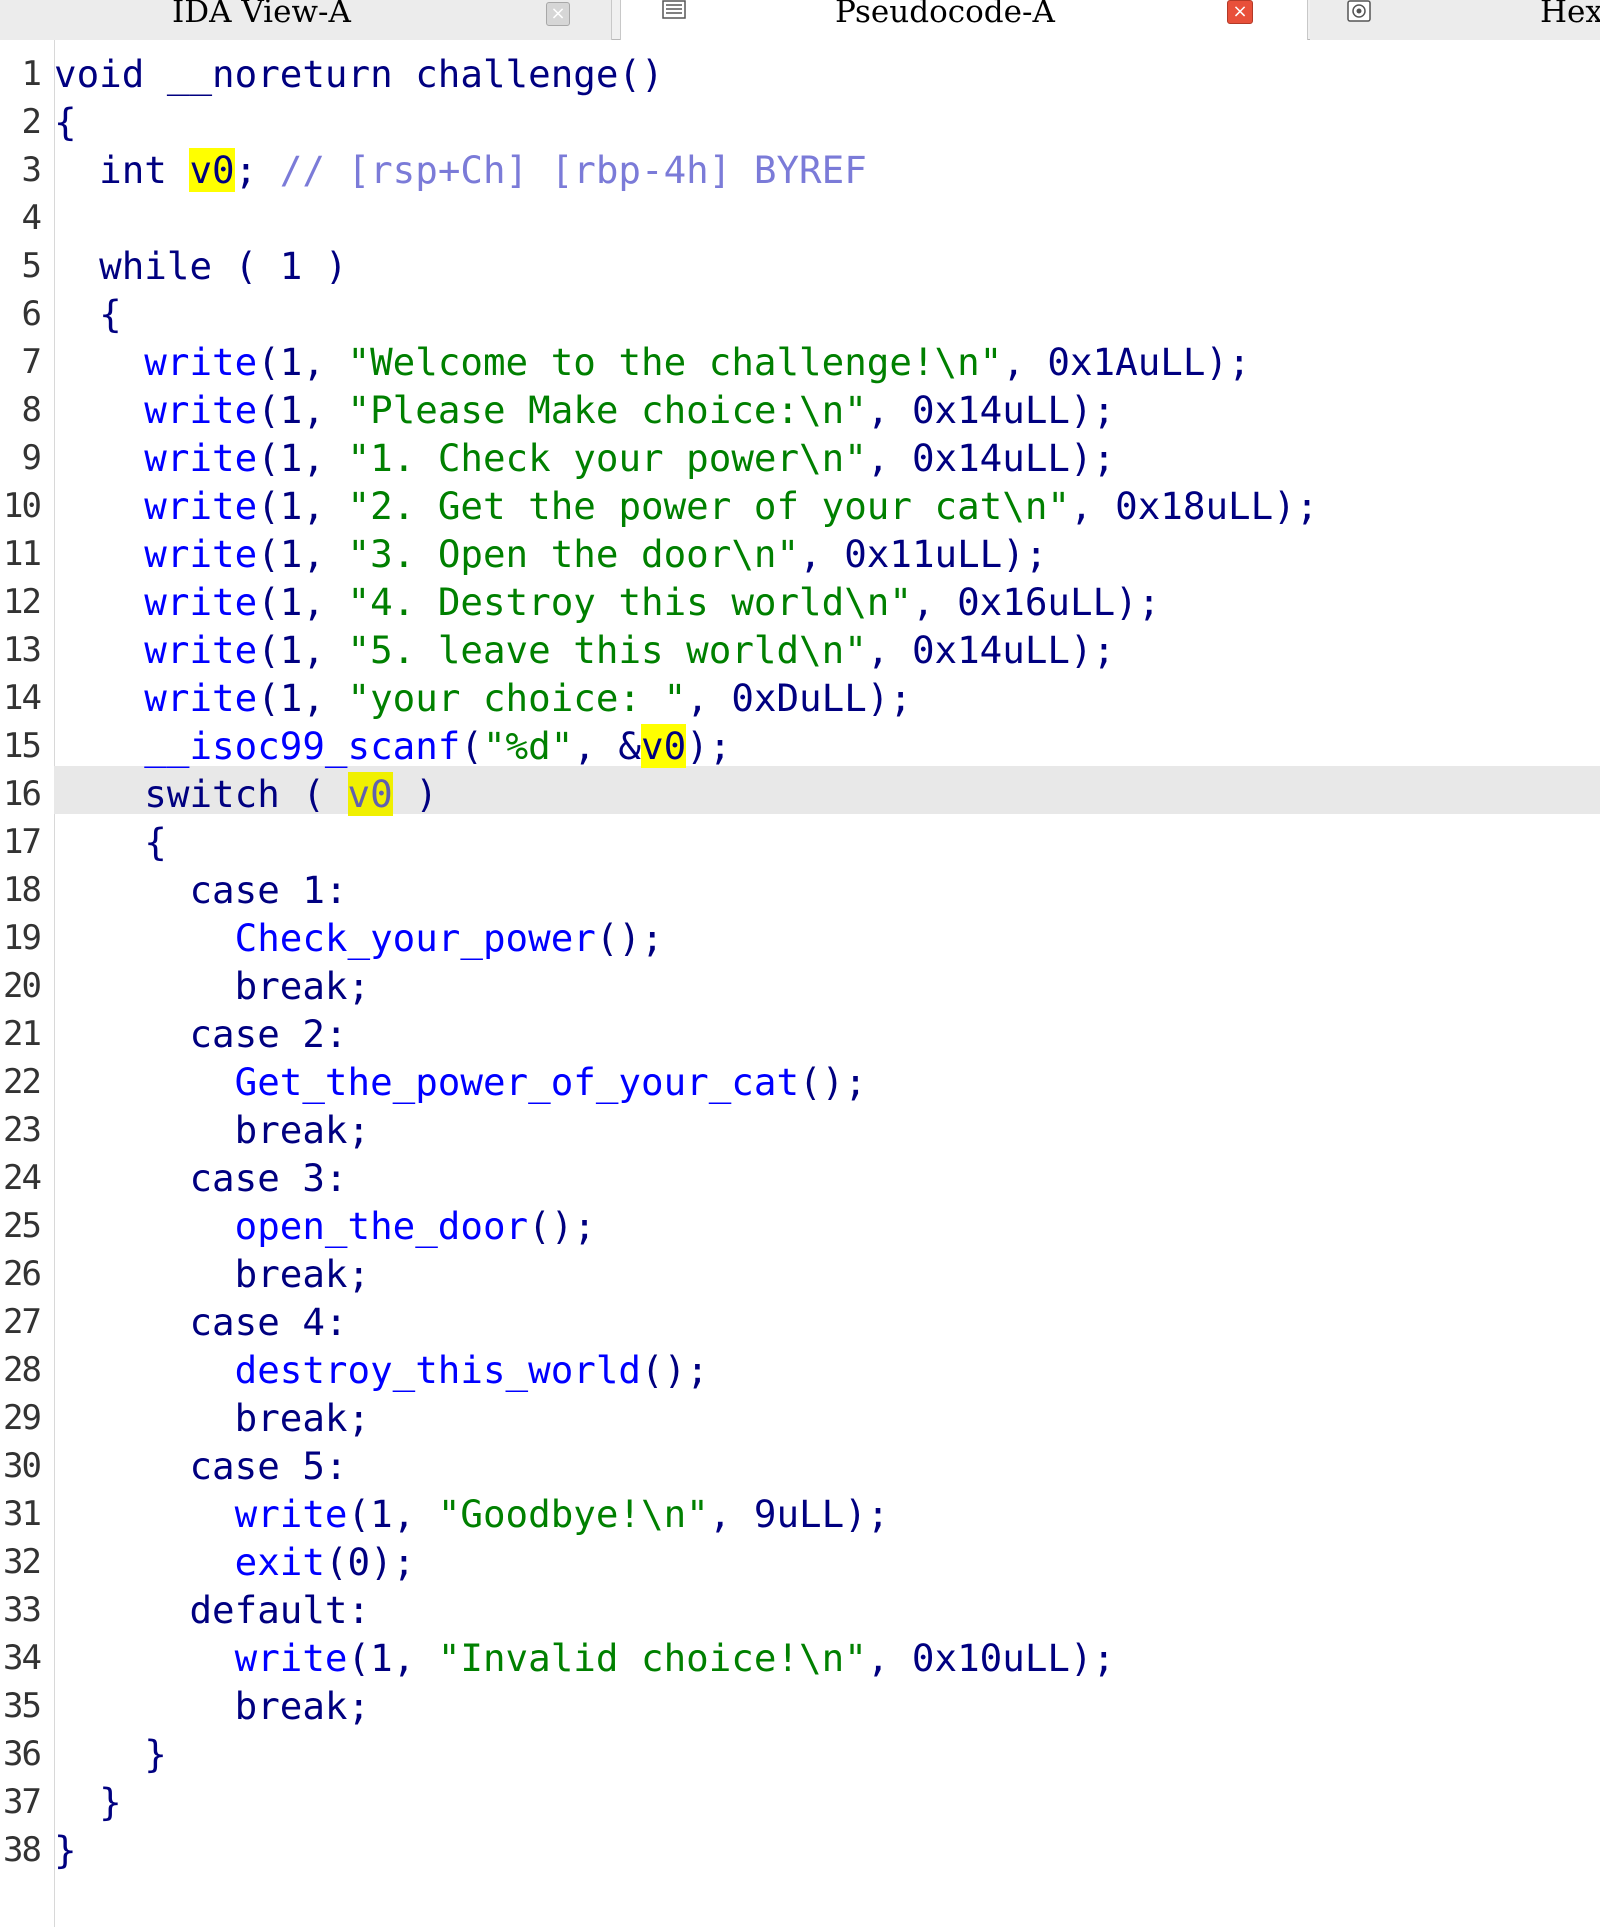 Image resolution: width=1600 pixels, height=1927 pixels. Describe the element at coordinates (800, 1226) in the screenshot. I see `code-line: 25 open_the_door();` at that location.